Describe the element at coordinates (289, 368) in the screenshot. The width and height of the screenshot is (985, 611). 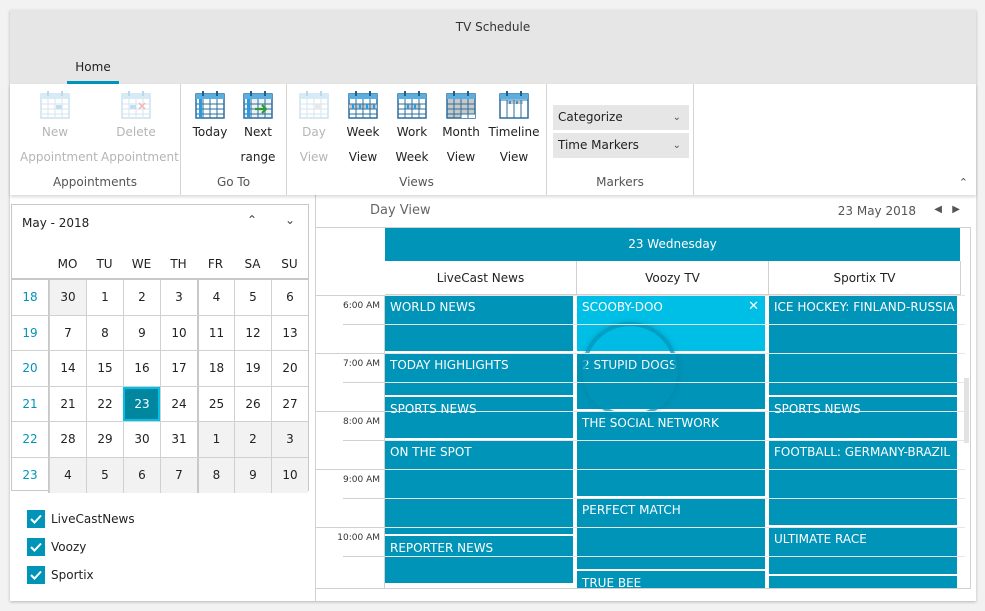
I see `calendar-day: 20` at that location.